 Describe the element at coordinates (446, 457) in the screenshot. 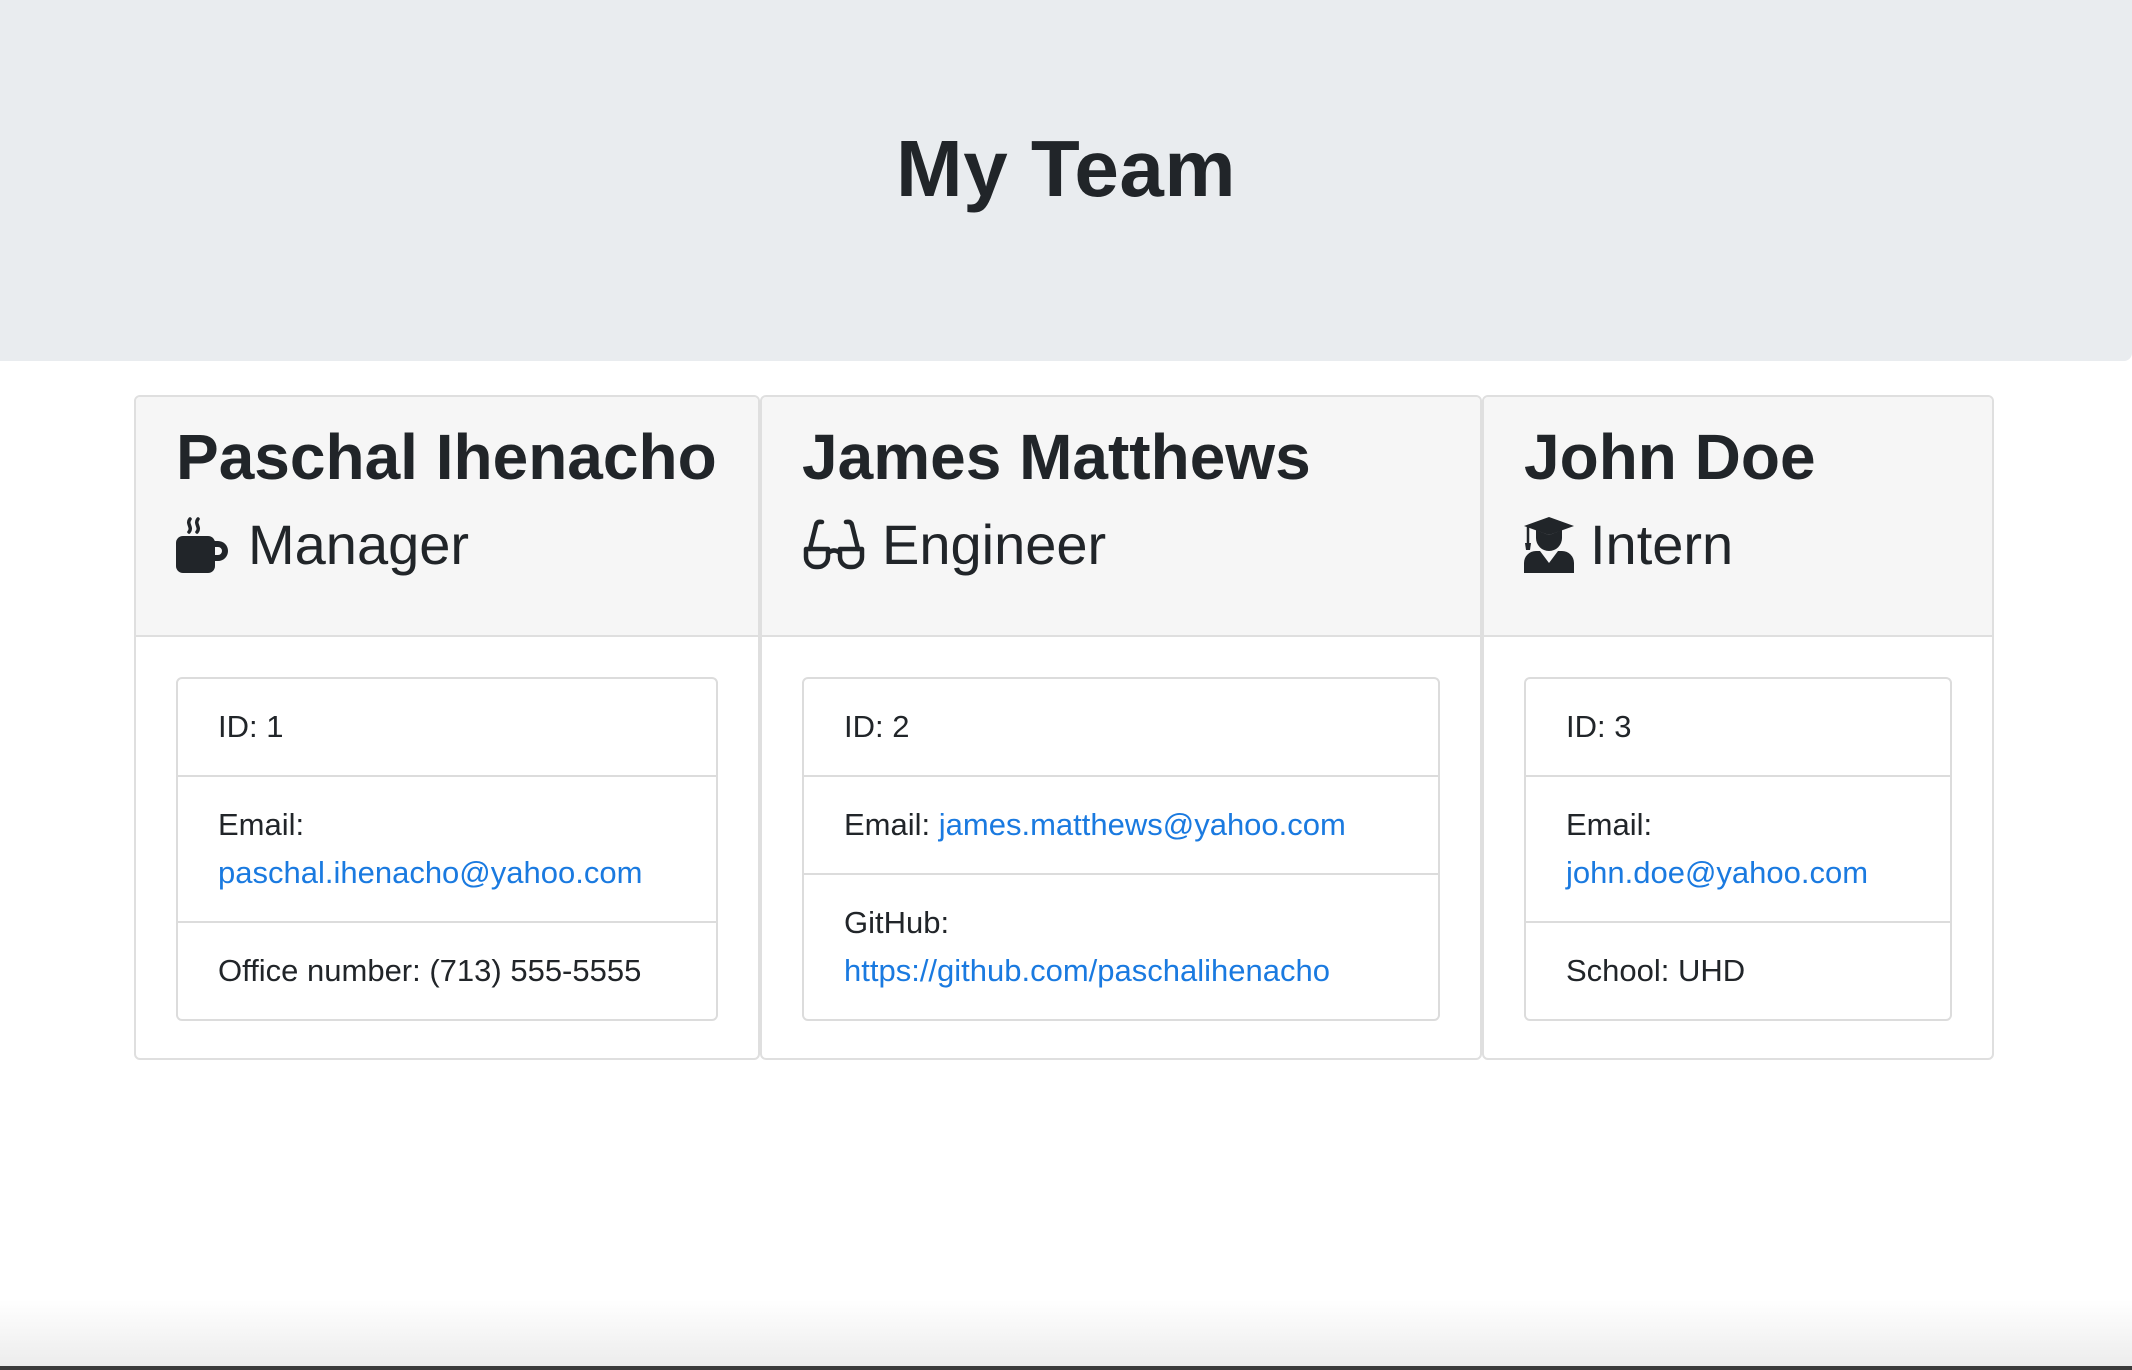

I see `employee-name: Paschal Ihenacho` at that location.